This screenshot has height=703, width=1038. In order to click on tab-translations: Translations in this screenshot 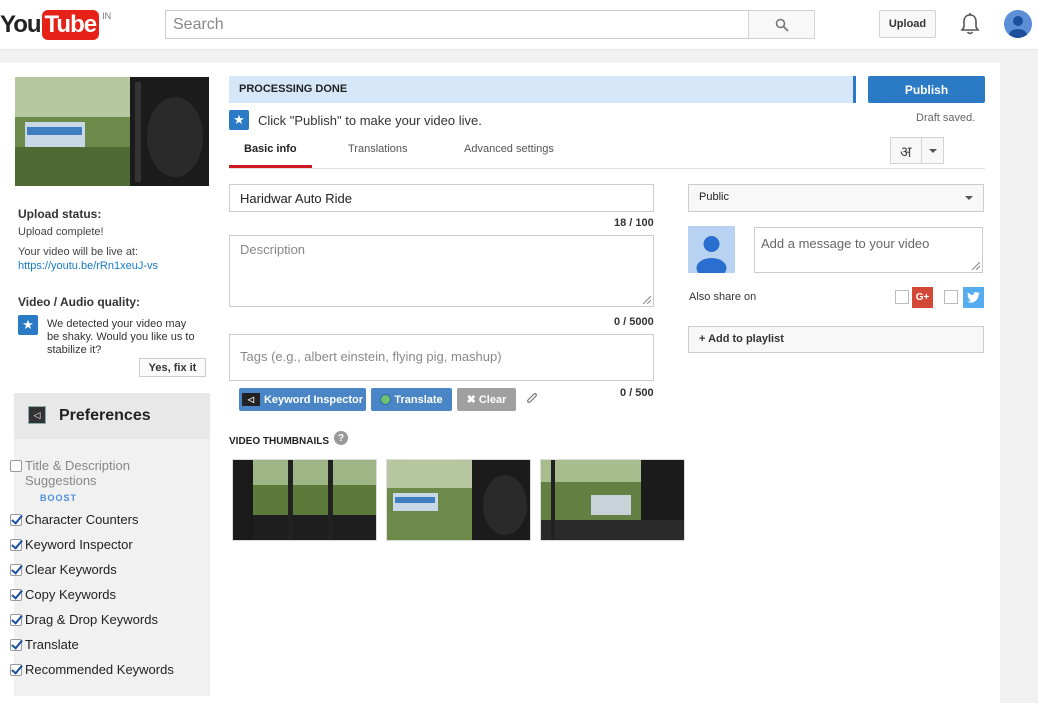, I will do `click(378, 149)`.